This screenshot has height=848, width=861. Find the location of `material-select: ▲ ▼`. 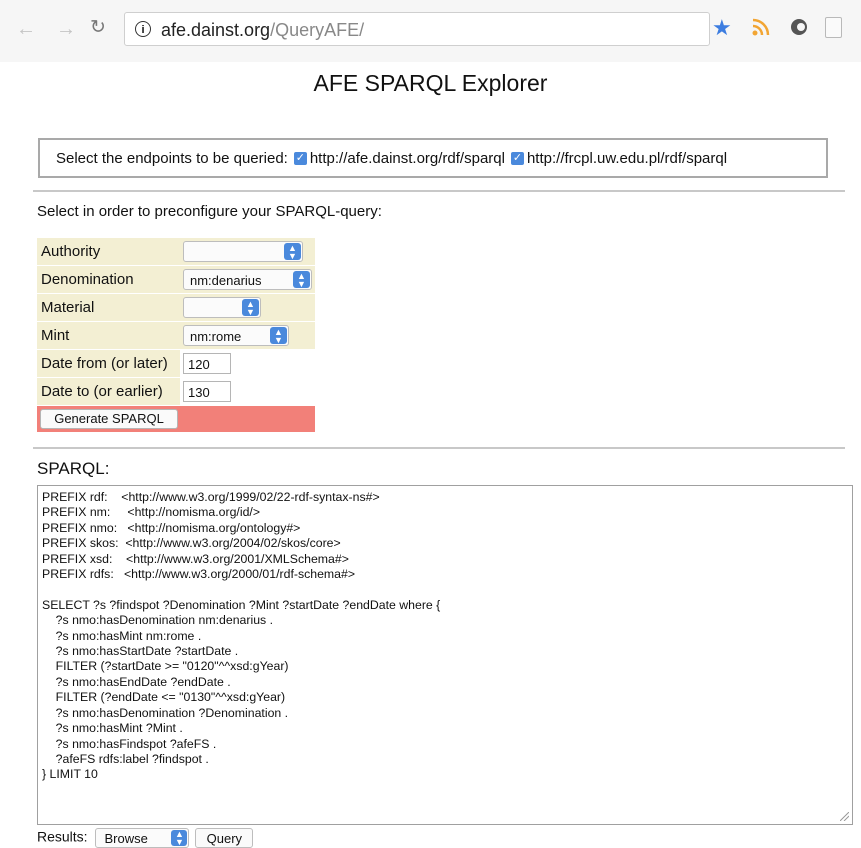

material-select: ▲ ▼ is located at coordinates (222, 307).